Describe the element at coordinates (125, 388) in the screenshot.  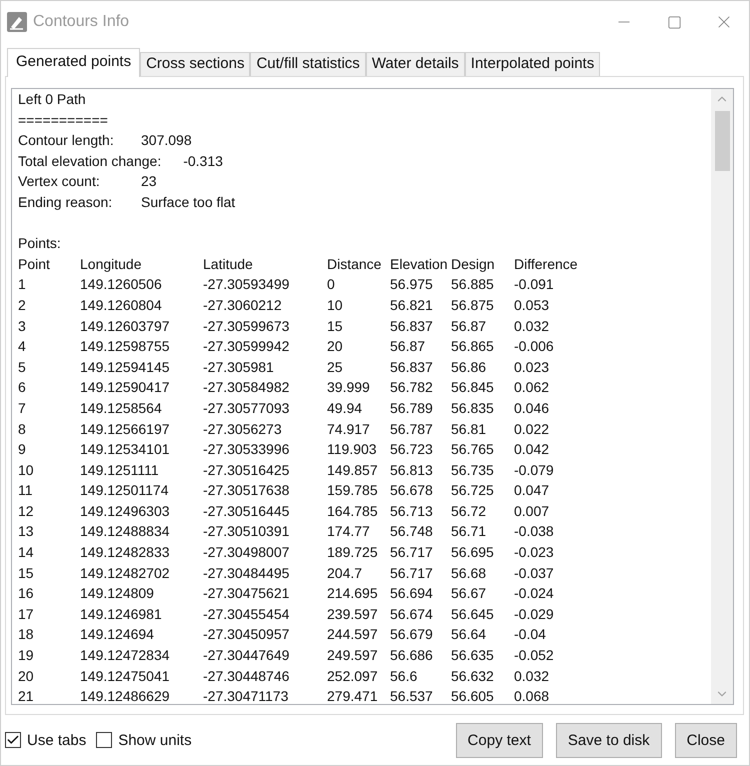
I see `table-cell-text: 149.12590417` at that location.